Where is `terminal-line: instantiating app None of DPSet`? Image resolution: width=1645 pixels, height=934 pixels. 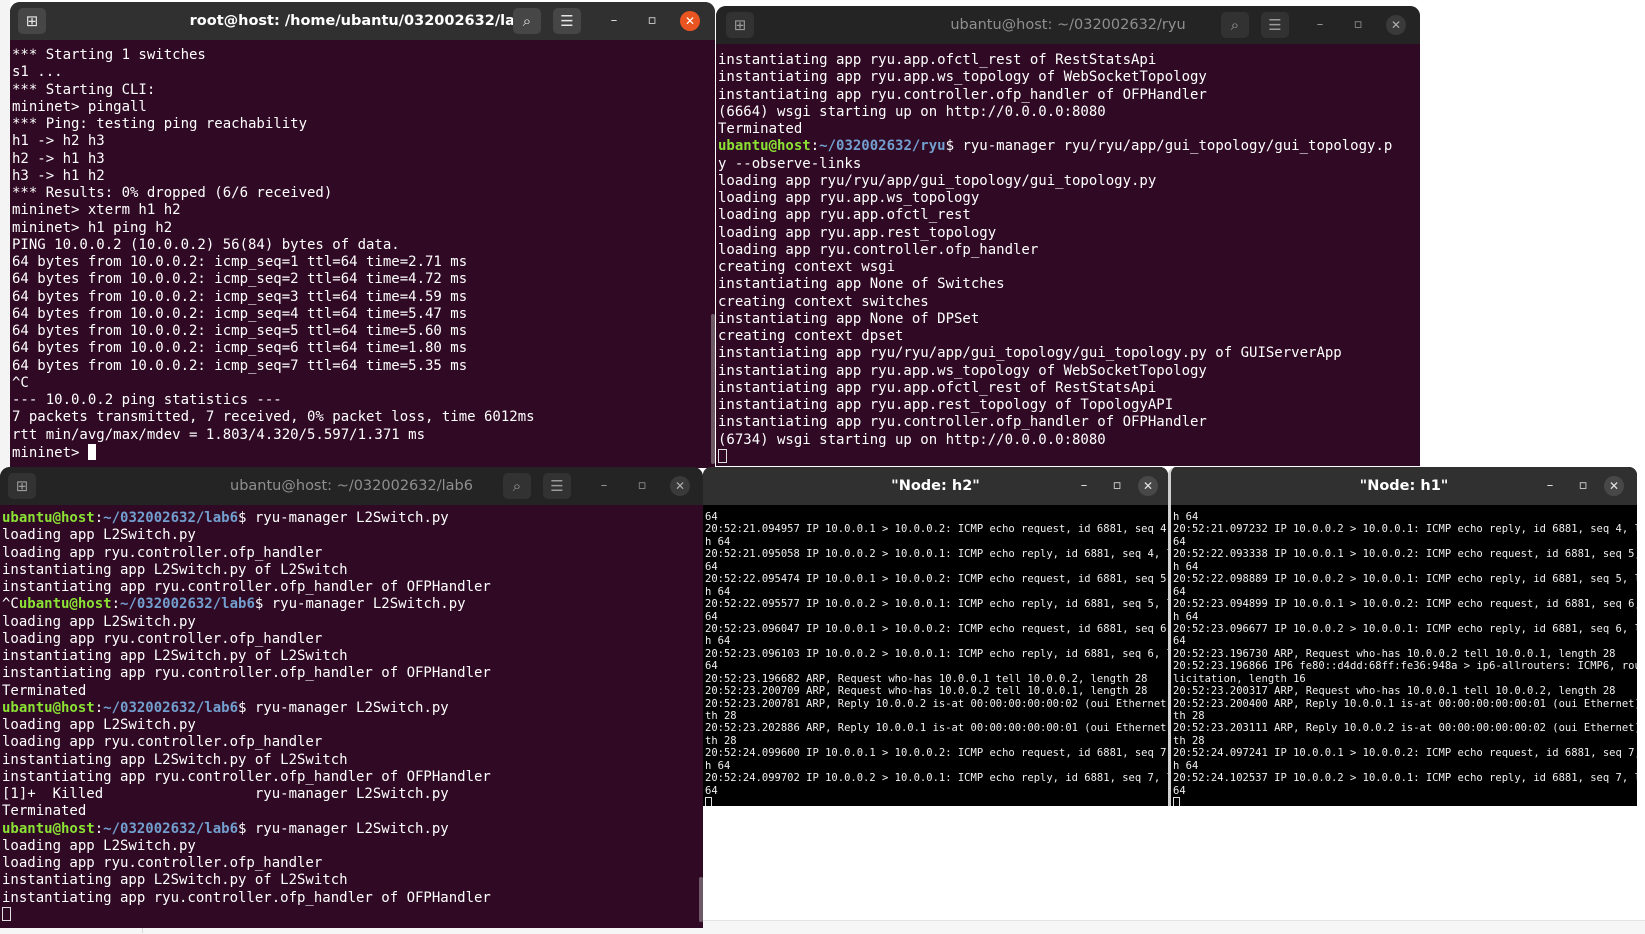
terminal-line: instantiating app None of DPSet is located at coordinates (849, 318).